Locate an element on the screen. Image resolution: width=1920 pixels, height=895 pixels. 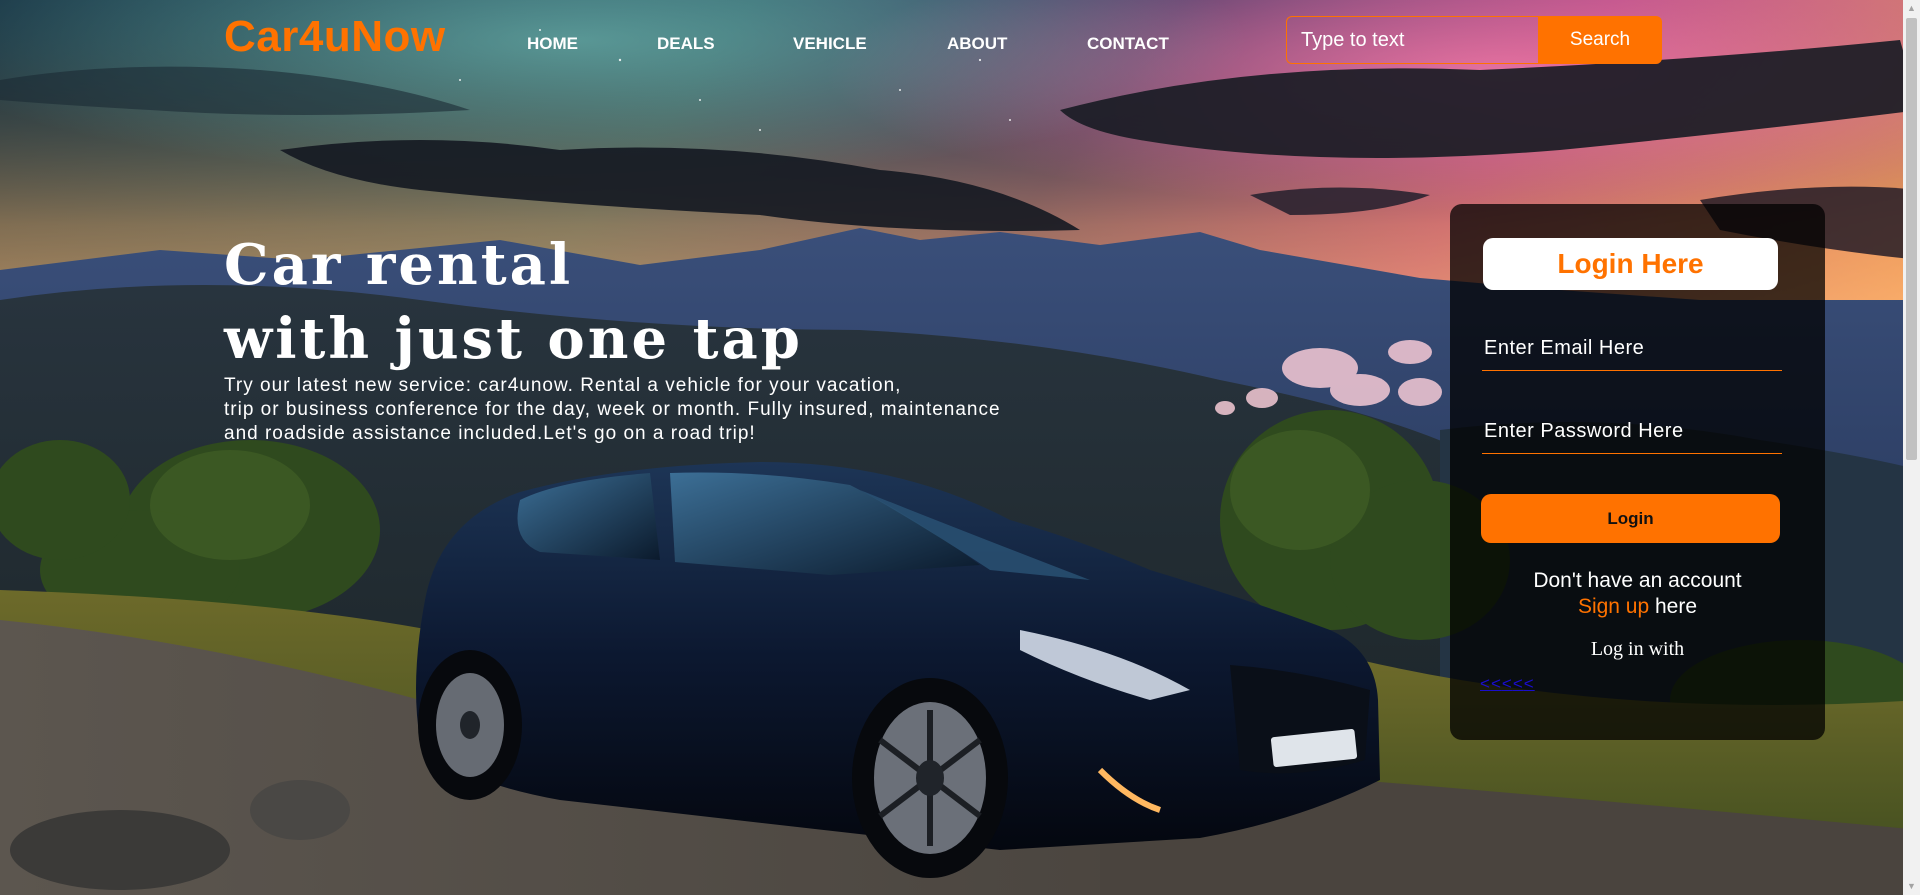
password-field-wrapper is located at coordinates (1632, 431).